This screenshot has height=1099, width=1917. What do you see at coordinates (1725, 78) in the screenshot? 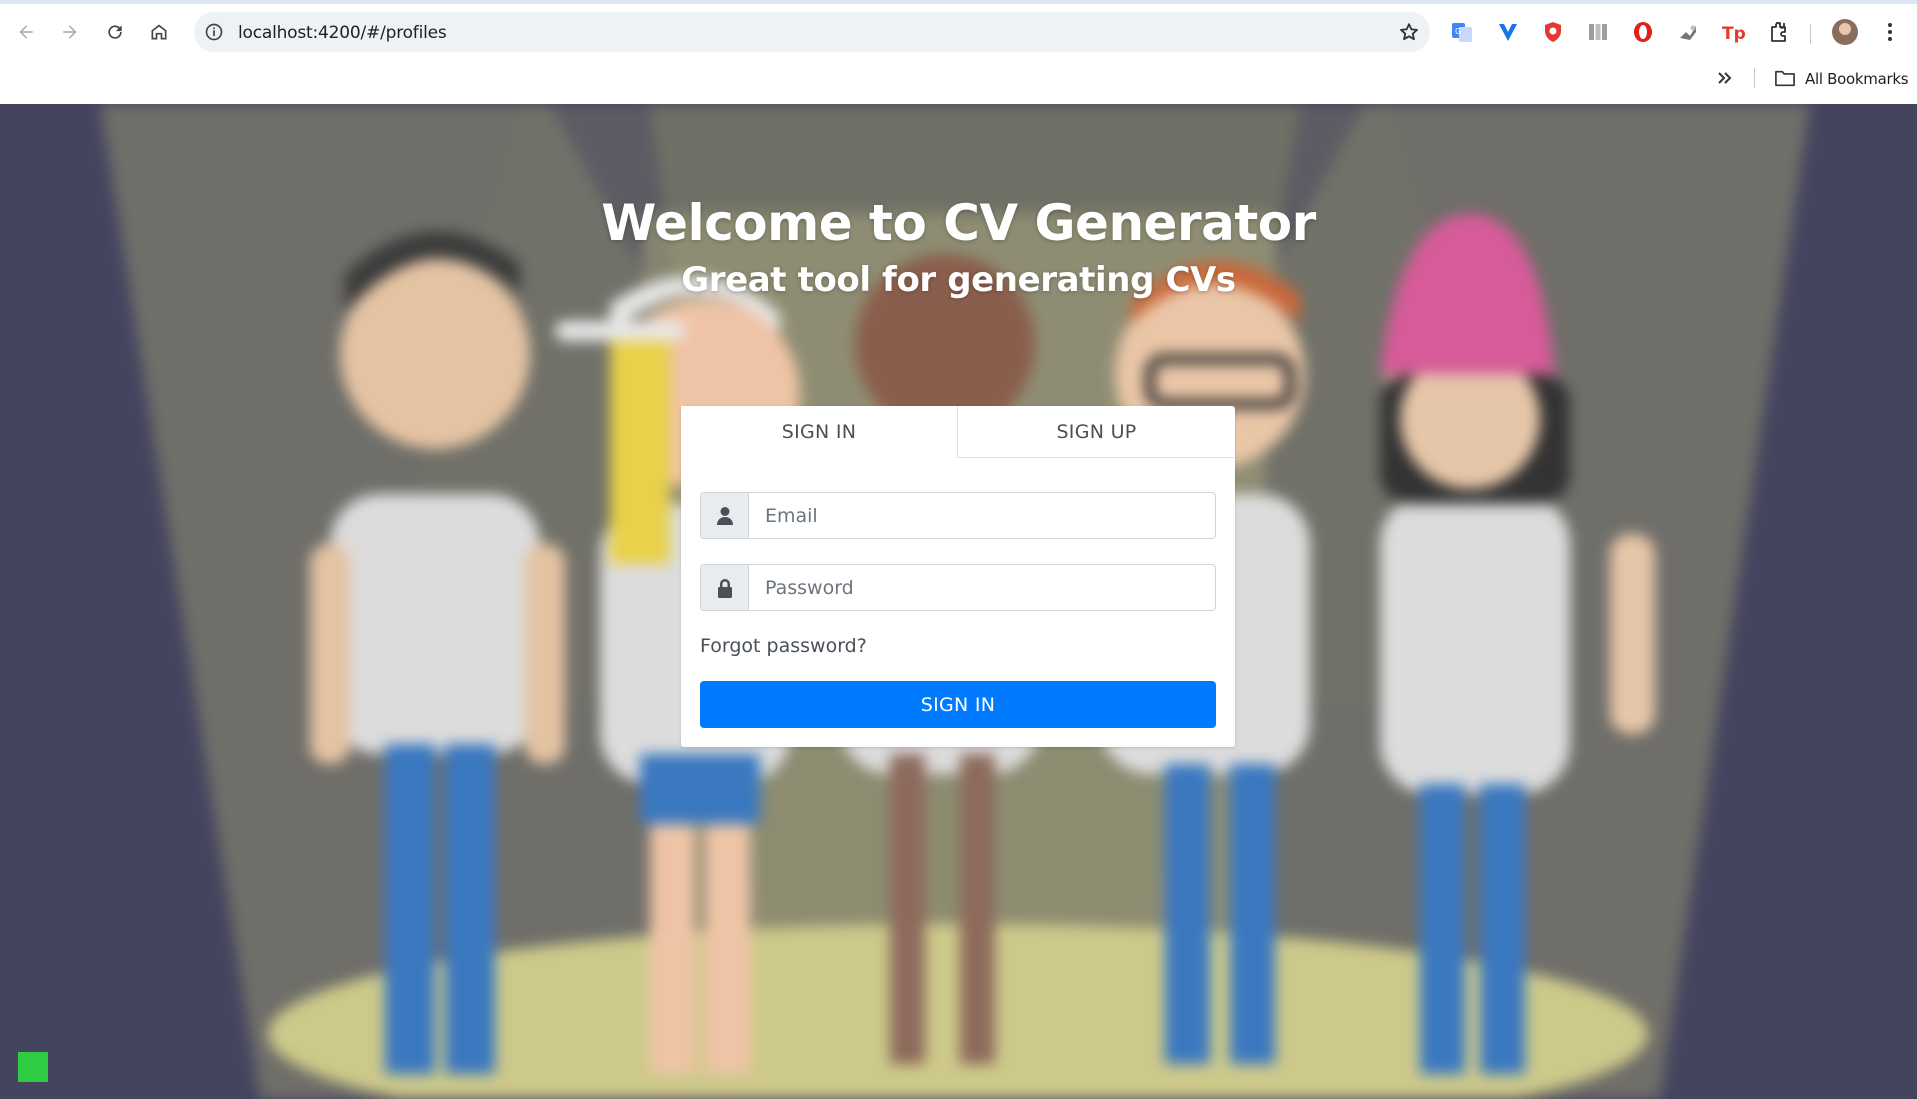
I see `chevron-double-right-icon` at bounding box center [1725, 78].